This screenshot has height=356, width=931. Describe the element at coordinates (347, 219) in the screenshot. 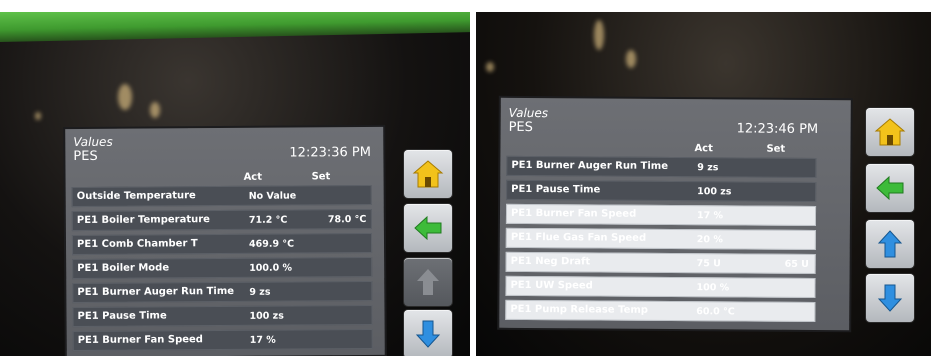

I see `value-row-setpoint: 78.0 °C` at that location.